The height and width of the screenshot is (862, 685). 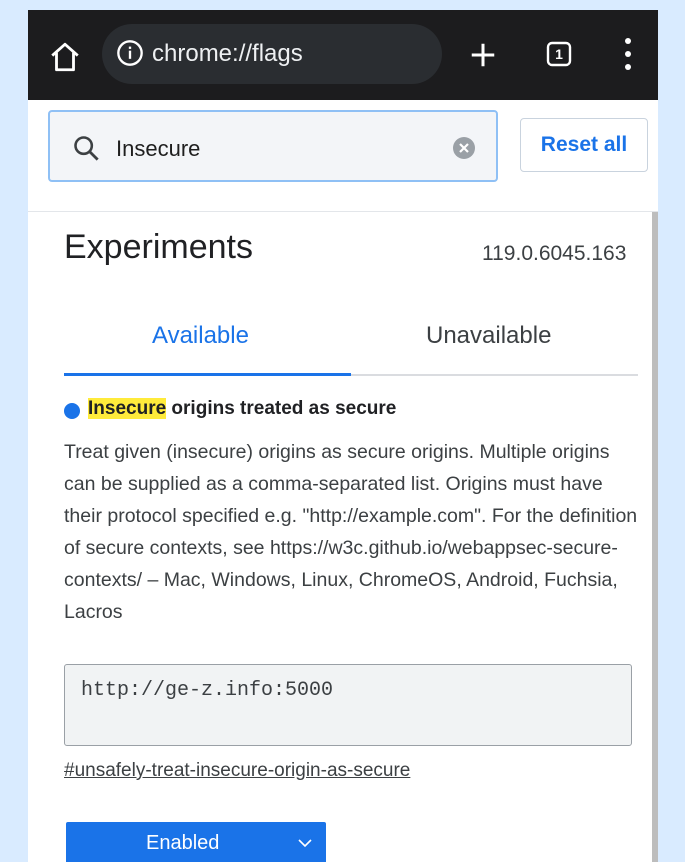 I want to click on flag-title: Insecure origins treated as secure, so click(x=242, y=409).